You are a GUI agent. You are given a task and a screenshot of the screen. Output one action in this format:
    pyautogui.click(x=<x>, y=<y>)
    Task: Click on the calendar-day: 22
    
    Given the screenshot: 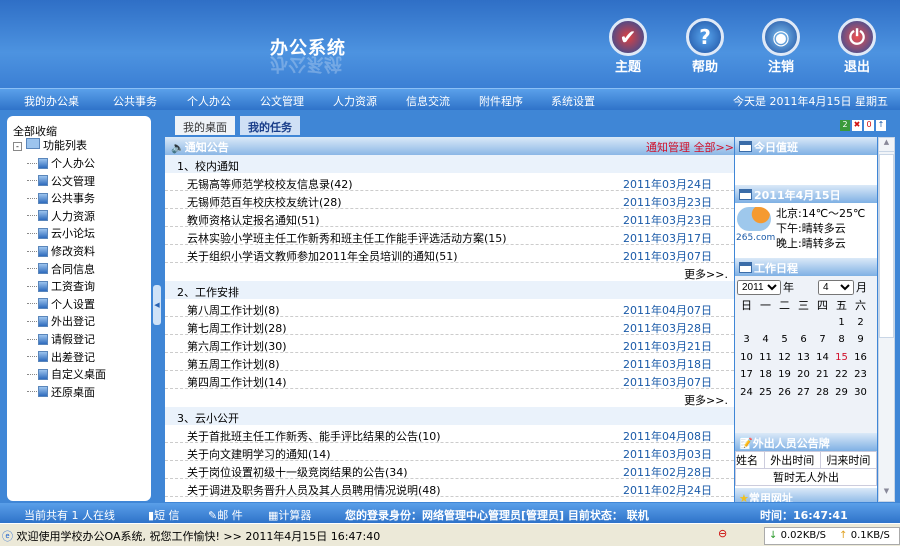 What is the action you would take?
    pyautogui.click(x=841, y=375)
    